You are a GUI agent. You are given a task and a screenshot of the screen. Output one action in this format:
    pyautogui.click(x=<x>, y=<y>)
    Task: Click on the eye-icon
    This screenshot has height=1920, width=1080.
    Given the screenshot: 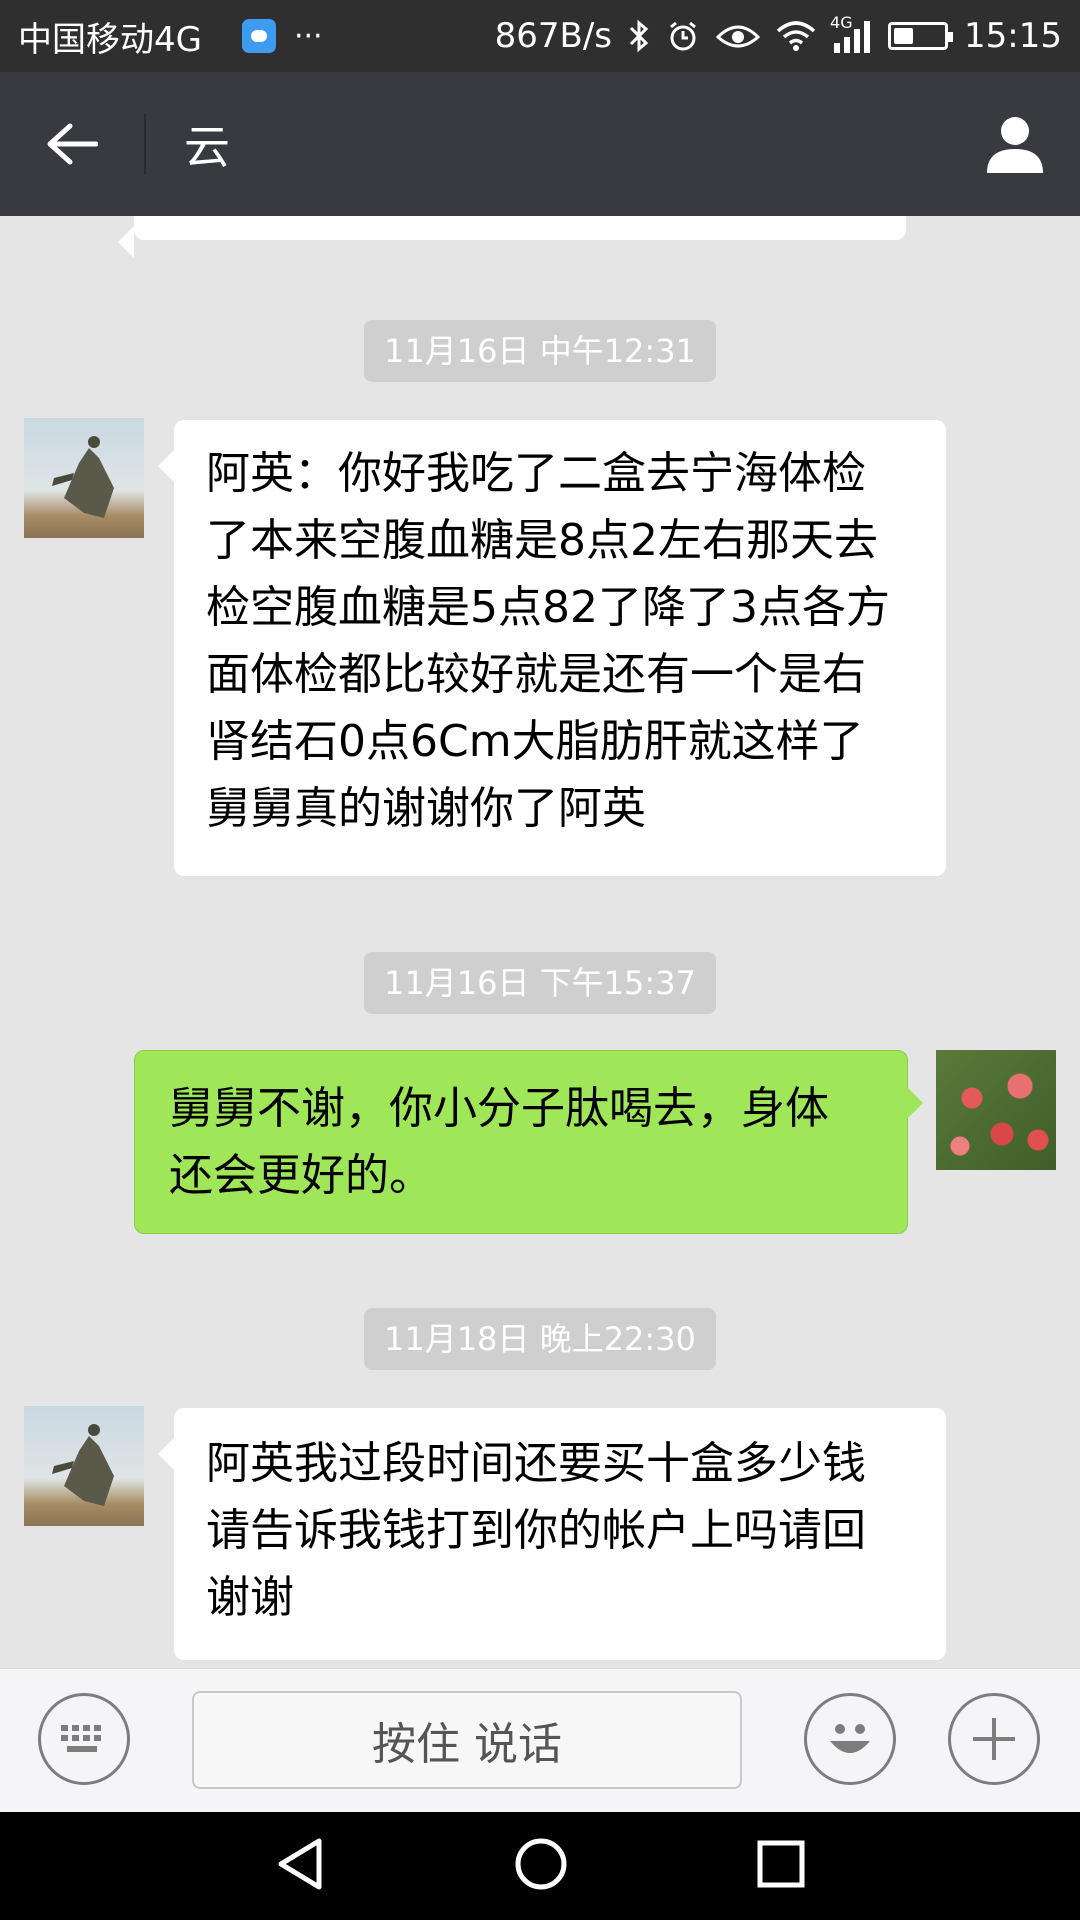 What is the action you would take?
    pyautogui.click(x=738, y=36)
    